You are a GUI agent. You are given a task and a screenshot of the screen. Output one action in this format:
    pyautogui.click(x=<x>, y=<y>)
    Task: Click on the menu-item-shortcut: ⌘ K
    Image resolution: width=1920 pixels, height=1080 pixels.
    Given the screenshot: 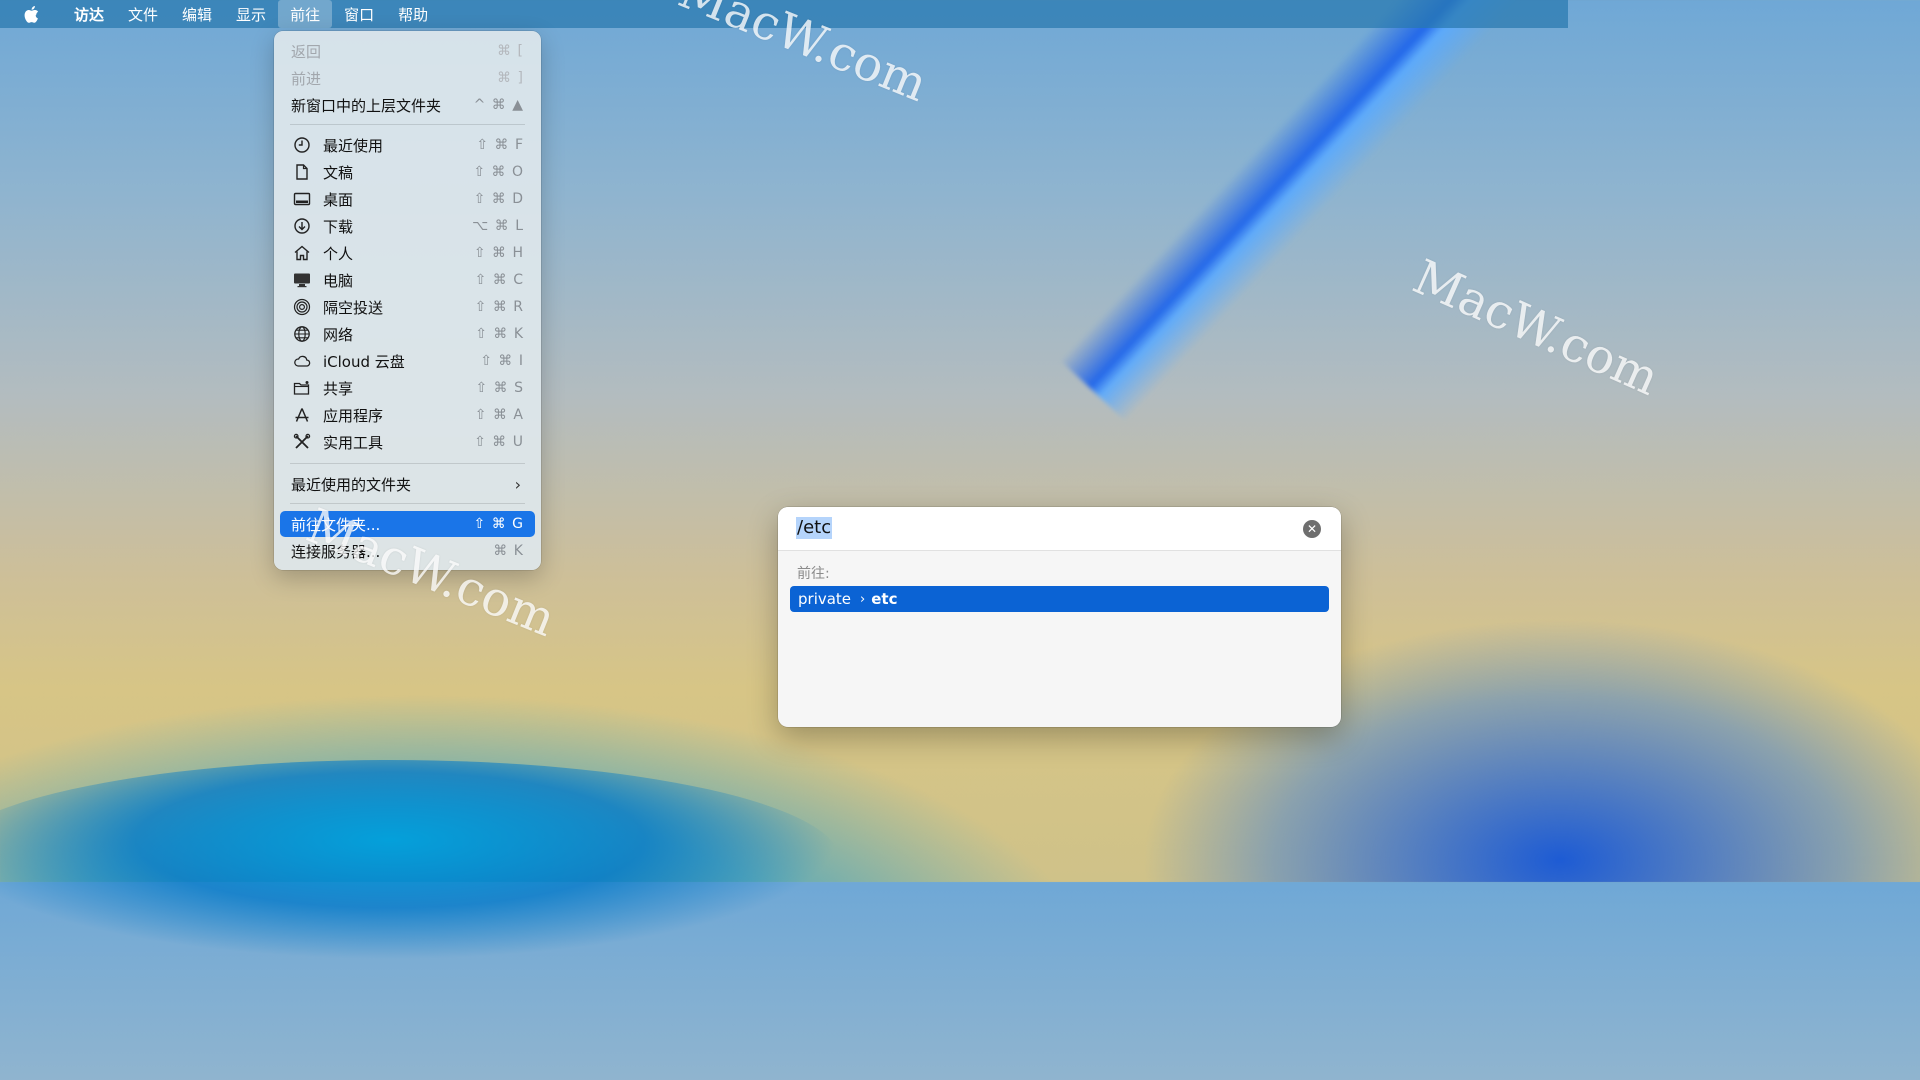 What is the action you would take?
    pyautogui.click(x=508, y=551)
    